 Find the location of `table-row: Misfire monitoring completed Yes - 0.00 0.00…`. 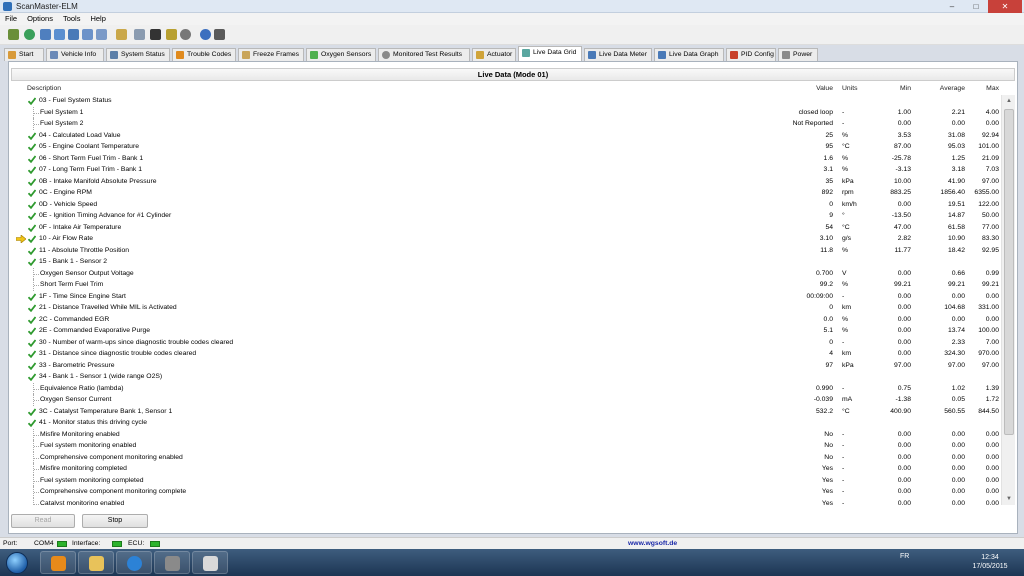

table-row: Misfire monitoring completed Yes - 0.00 0.00… is located at coordinates (505, 469).